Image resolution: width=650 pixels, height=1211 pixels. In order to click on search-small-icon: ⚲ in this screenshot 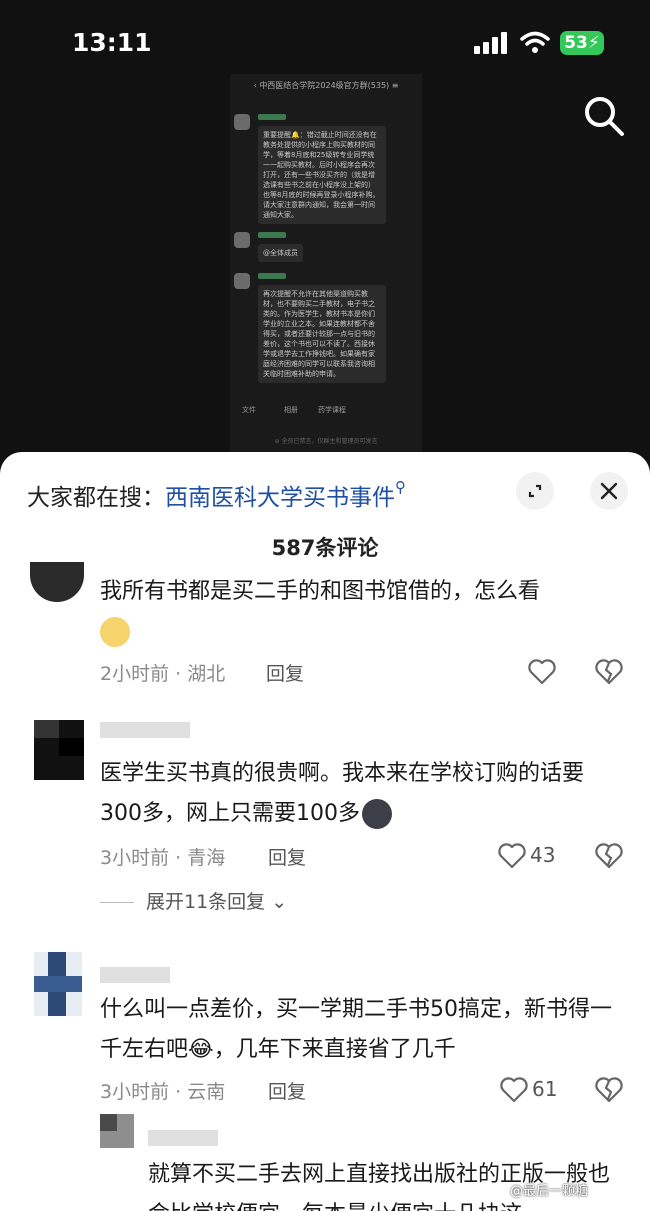, I will do `click(400, 487)`.